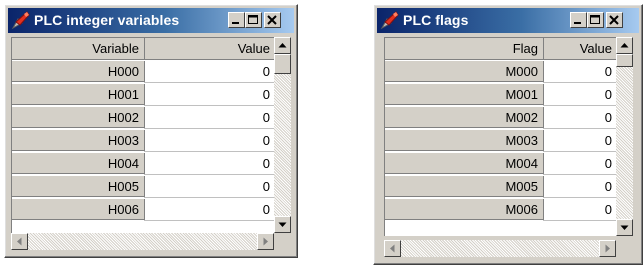 The width and height of the screenshot is (643, 270). I want to click on variable-name-cell: H006, so click(78, 210).